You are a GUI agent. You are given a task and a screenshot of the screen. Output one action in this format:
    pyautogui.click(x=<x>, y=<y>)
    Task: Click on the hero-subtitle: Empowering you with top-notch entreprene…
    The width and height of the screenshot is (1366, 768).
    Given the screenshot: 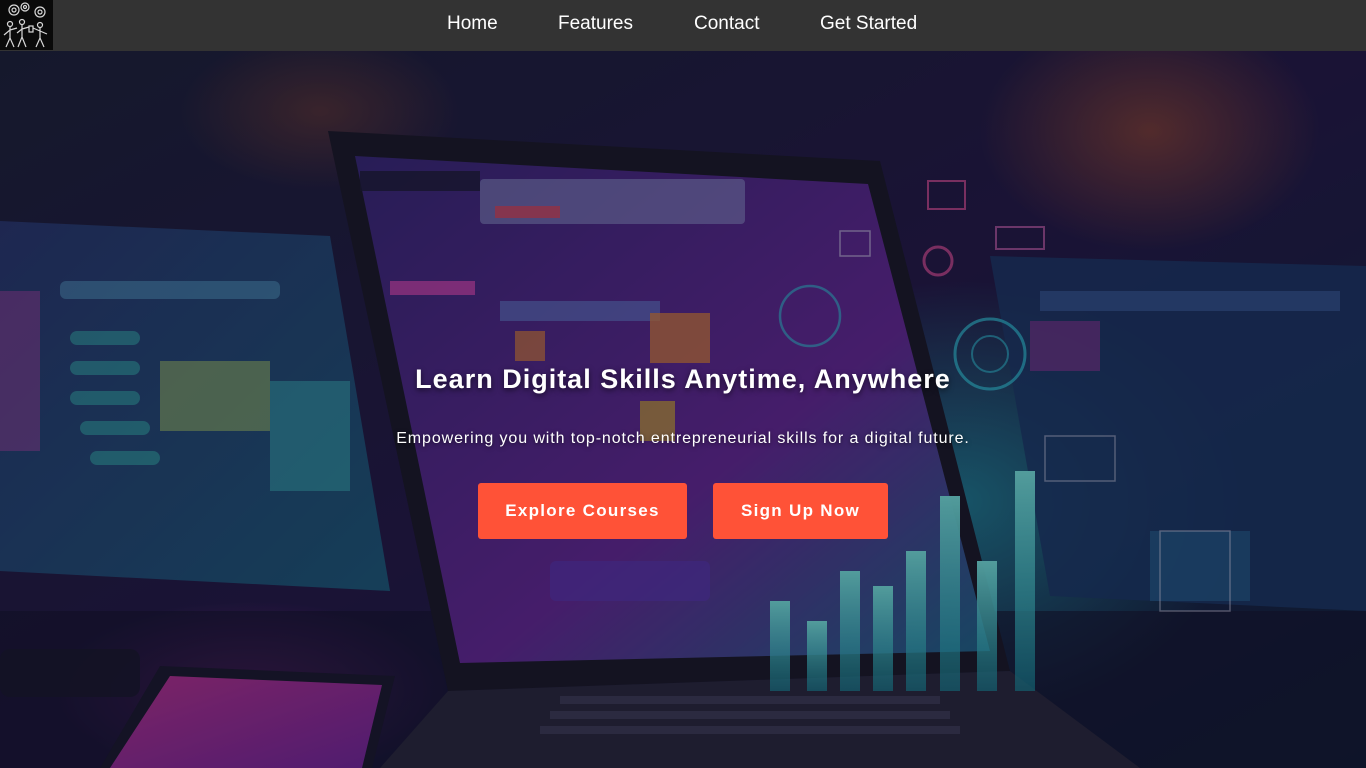 What is the action you would take?
    pyautogui.click(x=683, y=438)
    